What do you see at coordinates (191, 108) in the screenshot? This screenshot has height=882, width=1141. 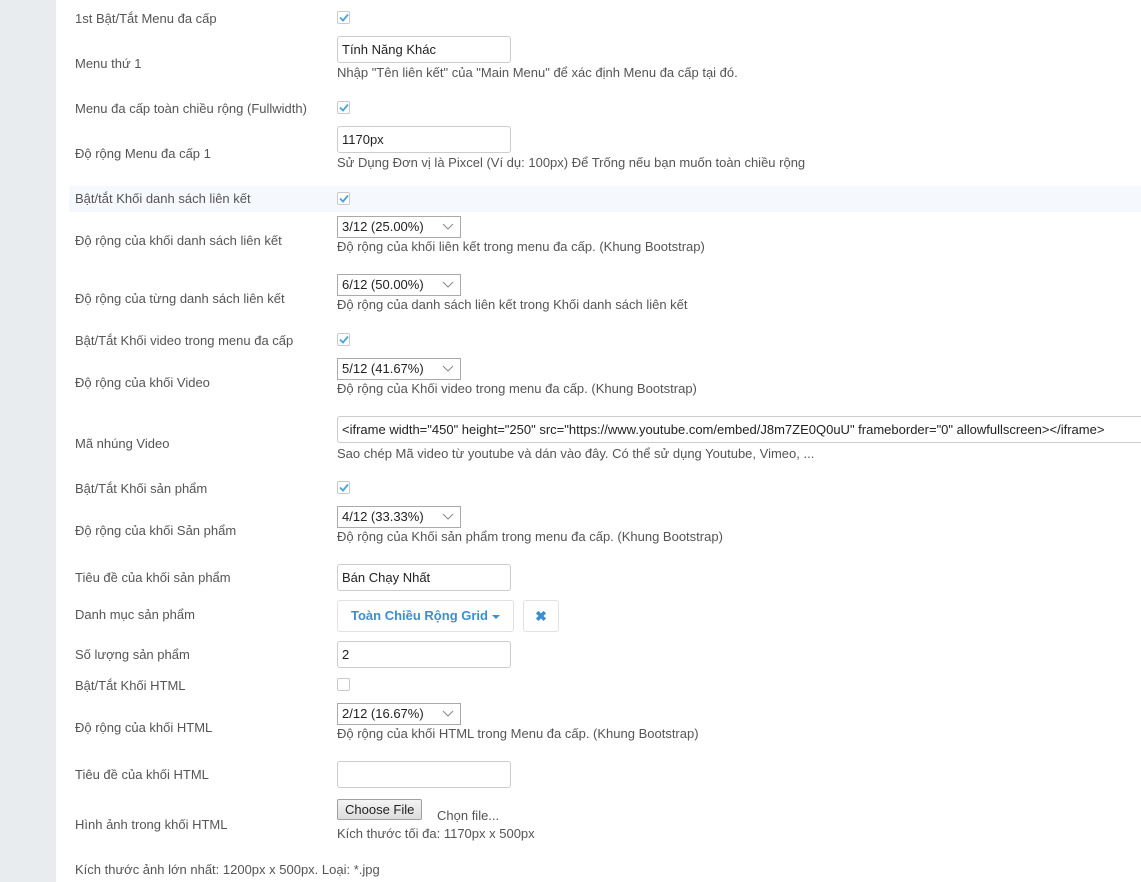 I see `label-fullwidth: Menu đa cấp toàn chiều rộng (Fullwidth)` at bounding box center [191, 108].